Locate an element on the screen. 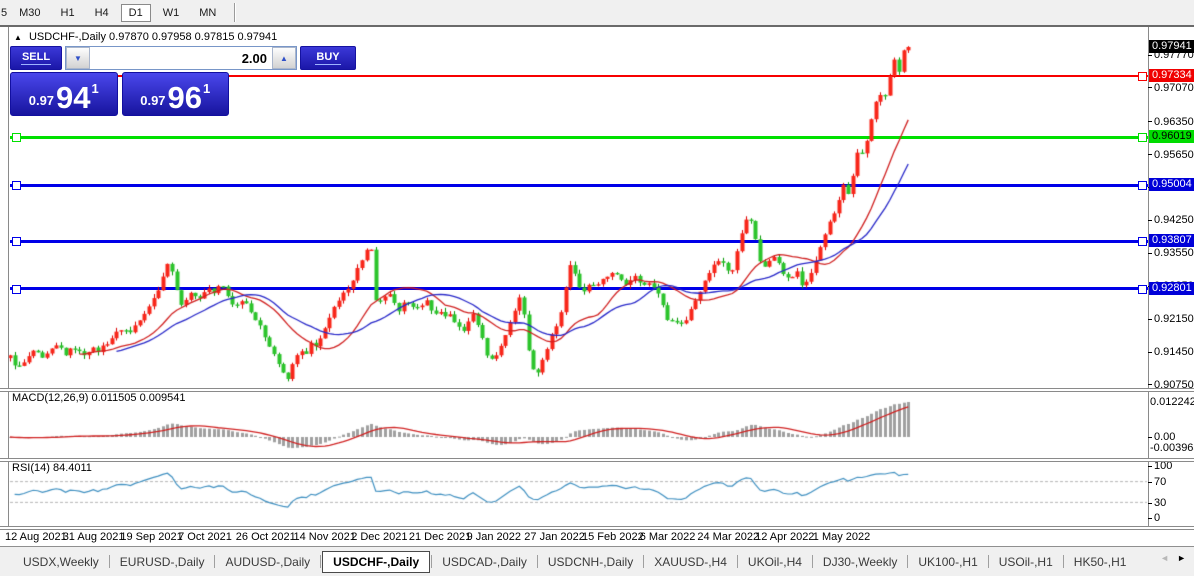 Image resolution: width=1194 pixels, height=576 pixels. tab-usdchf-daily: USDCHF-,Daily is located at coordinates (376, 561).